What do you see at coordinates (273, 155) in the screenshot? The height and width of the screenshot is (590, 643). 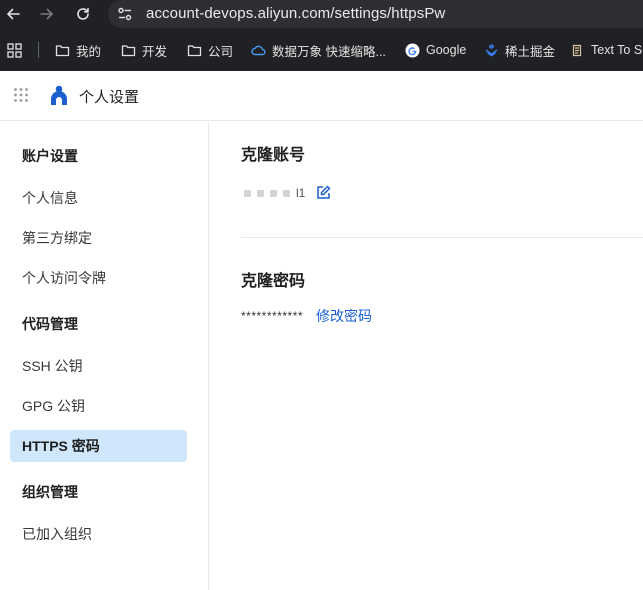 I see `clone-account-title: 克隆账号` at bounding box center [273, 155].